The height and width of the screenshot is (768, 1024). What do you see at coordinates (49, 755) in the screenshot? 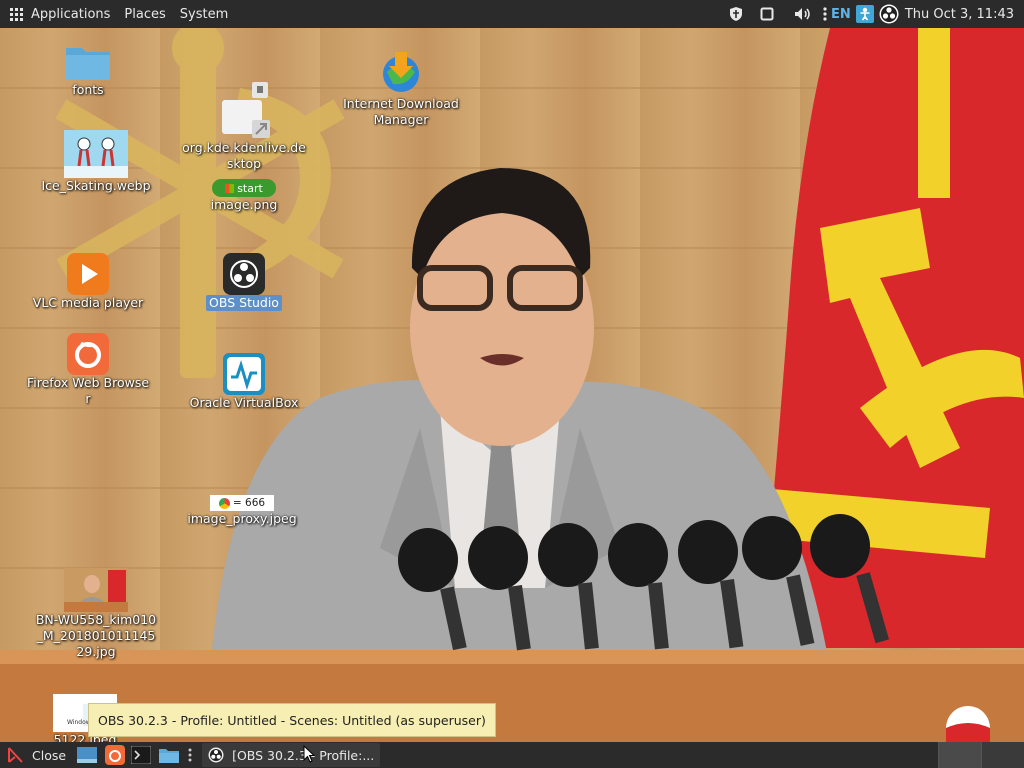
I see `close-label: Close` at bounding box center [49, 755].